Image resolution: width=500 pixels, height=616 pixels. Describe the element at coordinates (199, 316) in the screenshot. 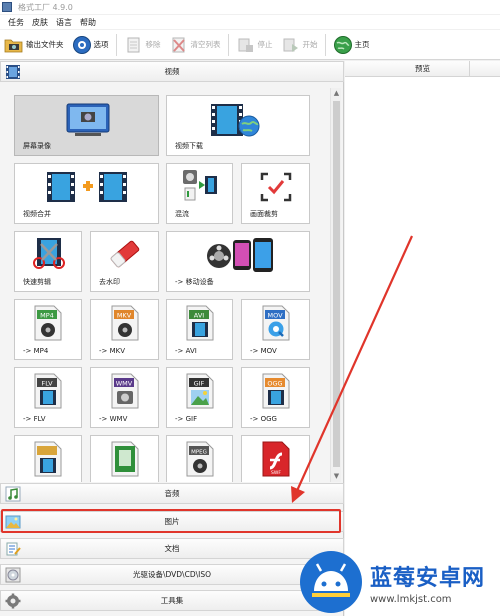

I see `avi-badge-text: AVI` at that location.